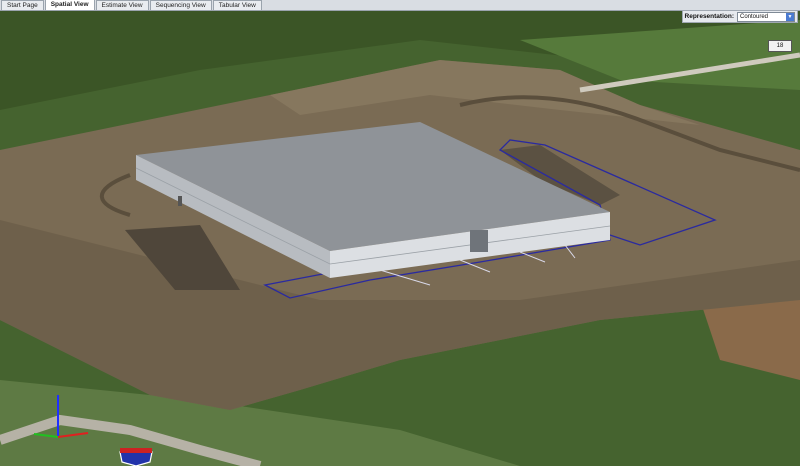 This screenshot has height=466, width=800. Describe the element at coordinates (709, 16) in the screenshot. I see `representation-label: Representation:` at that location.